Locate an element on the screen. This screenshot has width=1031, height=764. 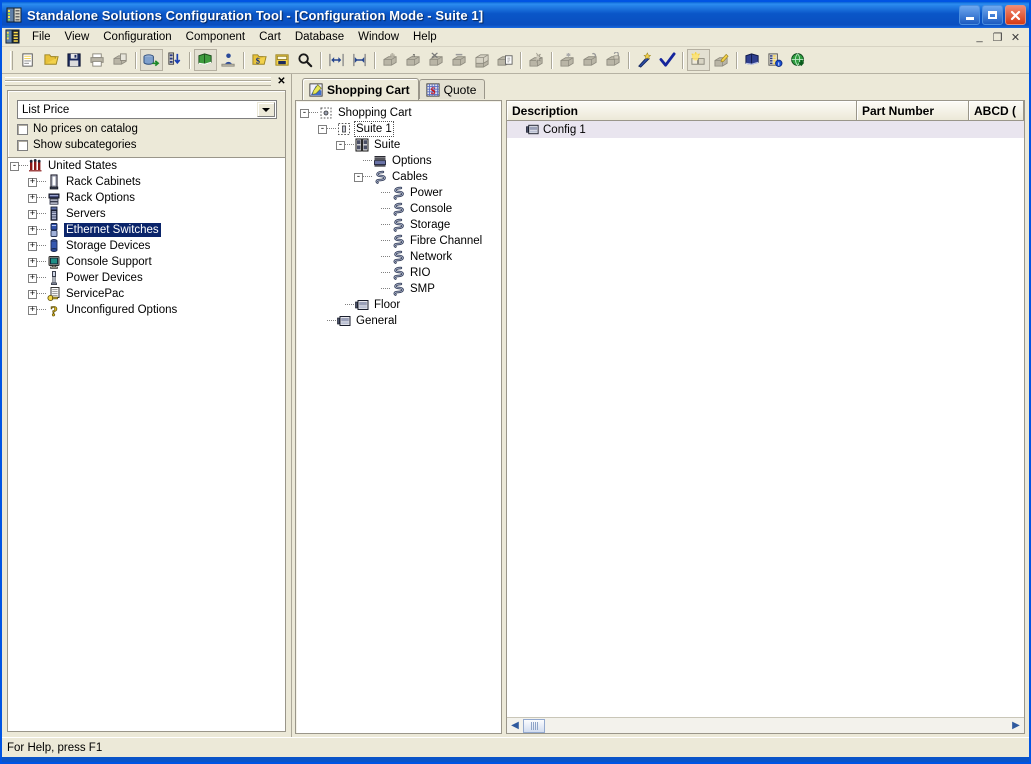
cart-tree-item-storage: Storage is located at coordinates (398, 225).